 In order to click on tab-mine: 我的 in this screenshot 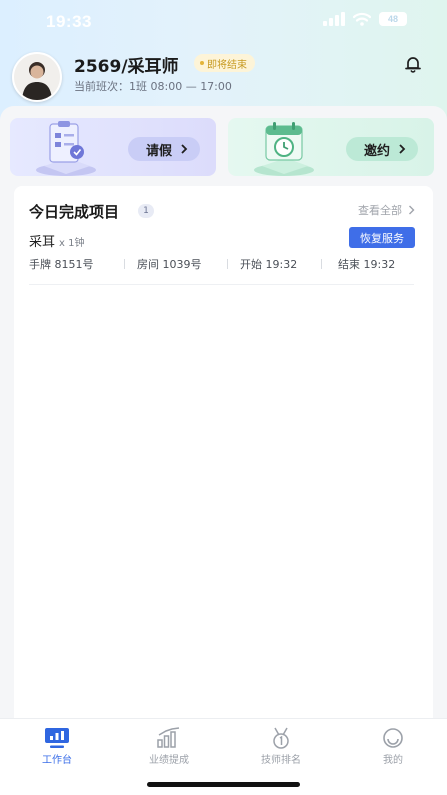, I will do `click(393, 746)`.